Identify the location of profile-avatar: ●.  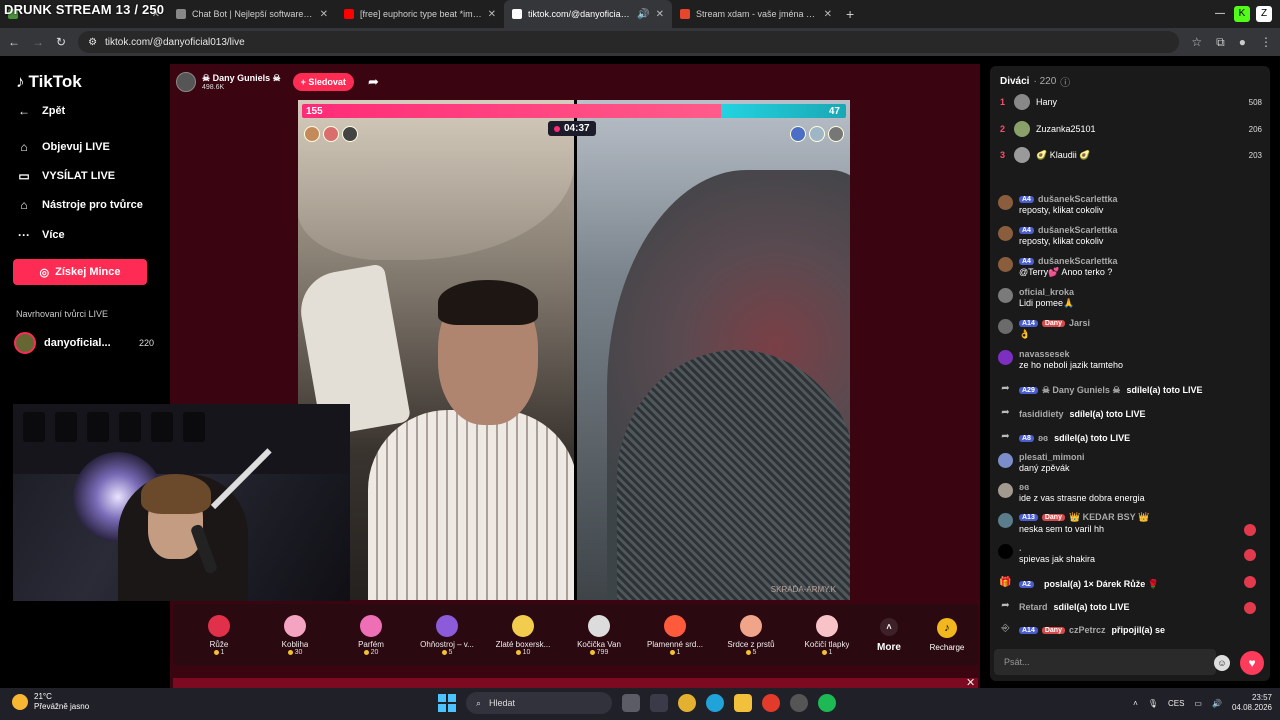
(1242, 42).